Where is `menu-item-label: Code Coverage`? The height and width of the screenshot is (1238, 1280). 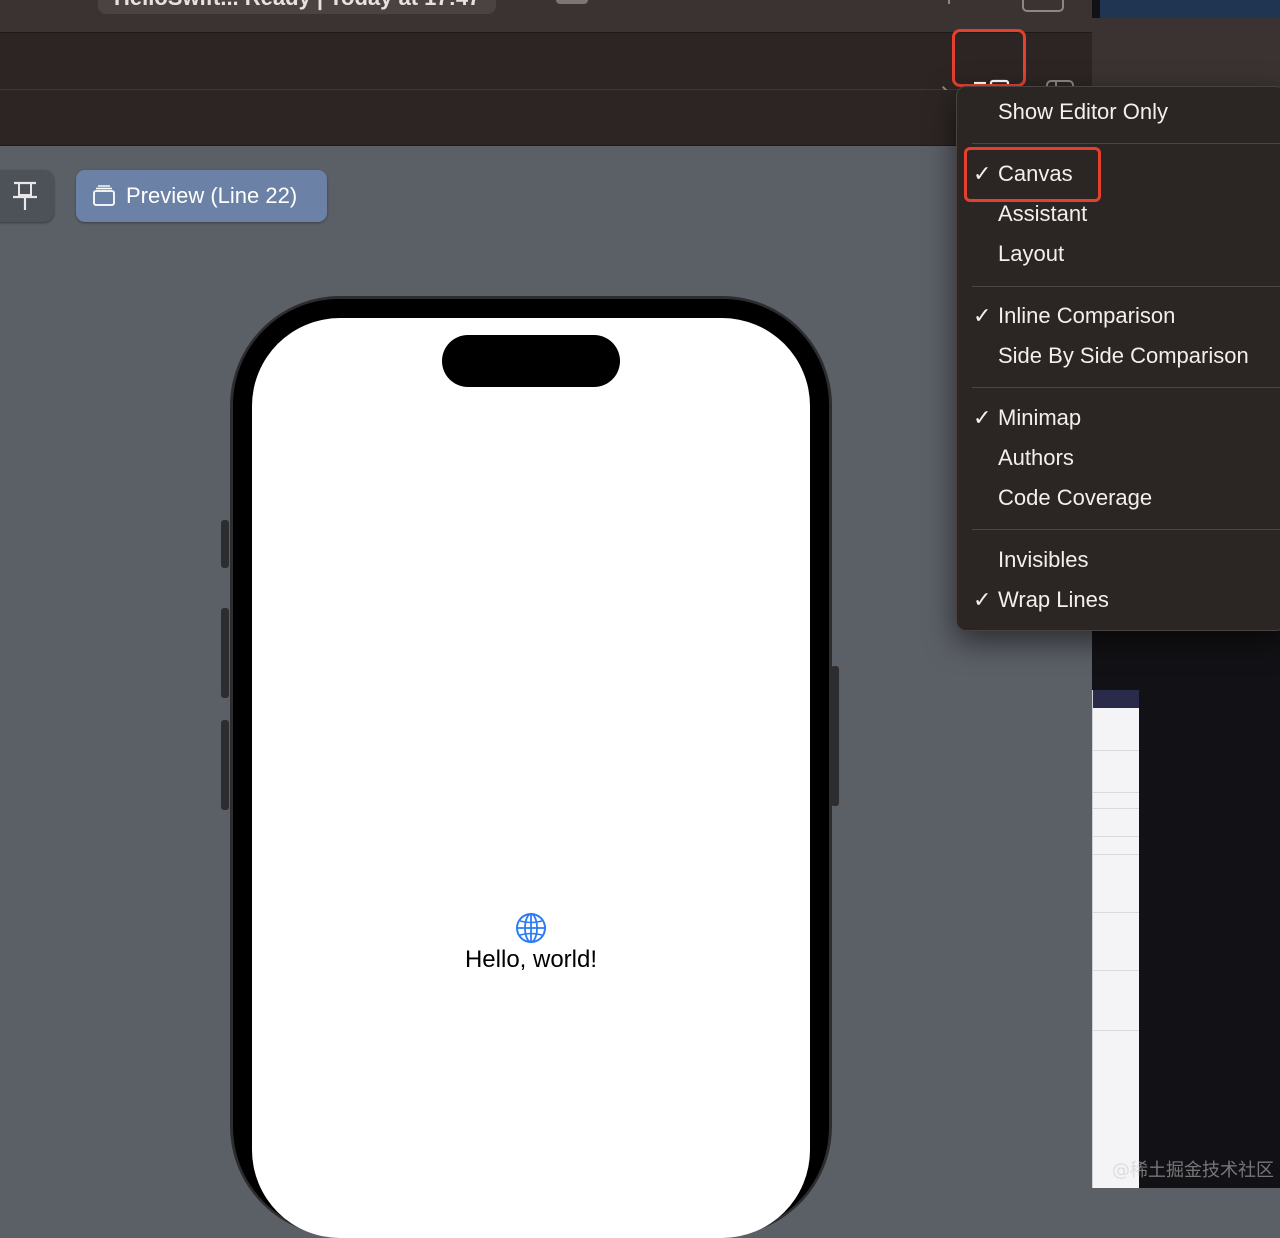
menu-item-label: Code Coverage is located at coordinates (1075, 497).